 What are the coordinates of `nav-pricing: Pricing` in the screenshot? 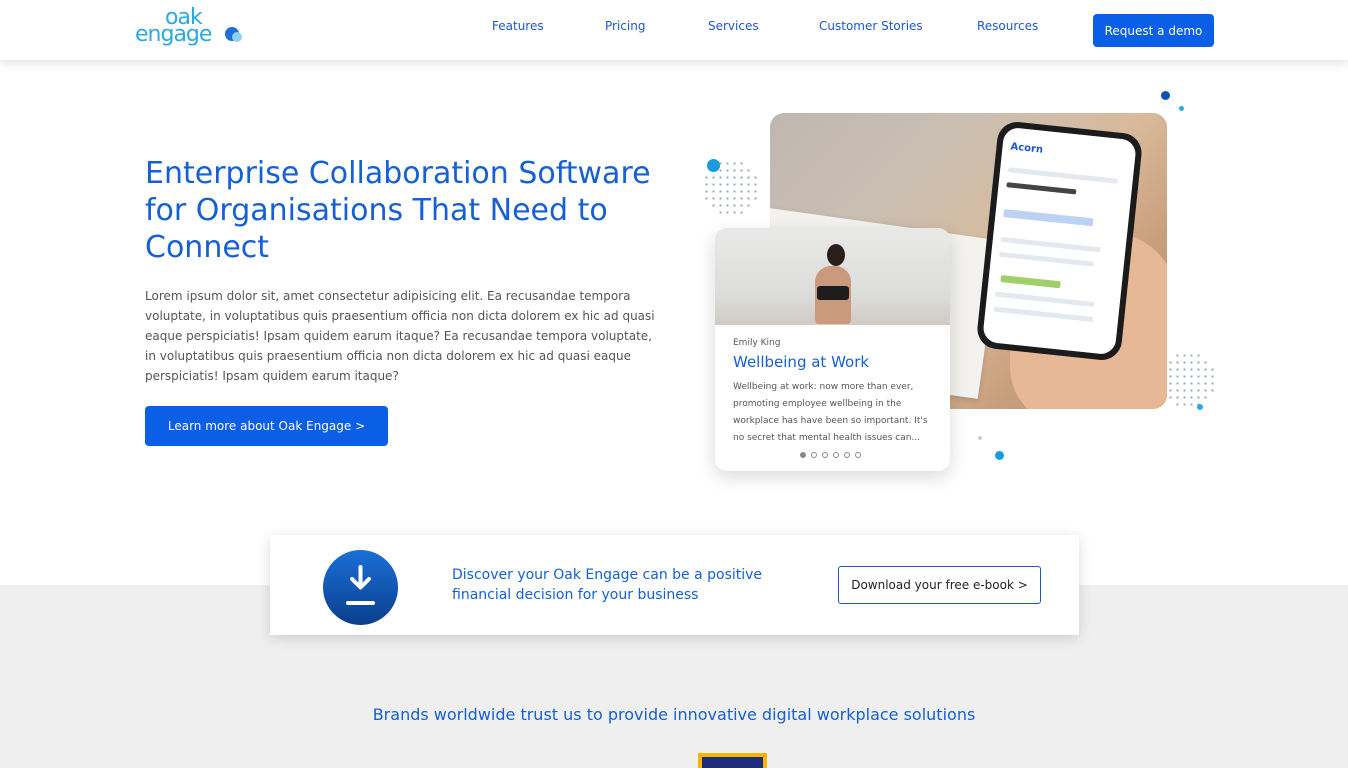 It's located at (625, 26).